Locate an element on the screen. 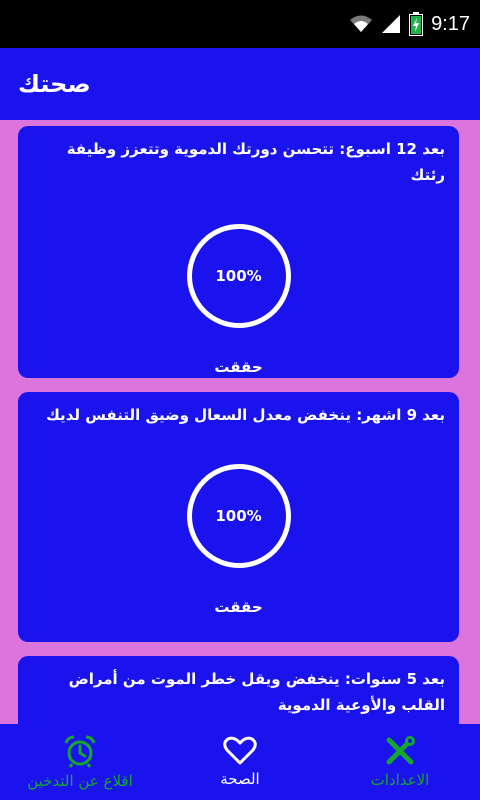 This screenshot has height=800, width=480. nav-item-health: الصحة is located at coordinates (240, 762).